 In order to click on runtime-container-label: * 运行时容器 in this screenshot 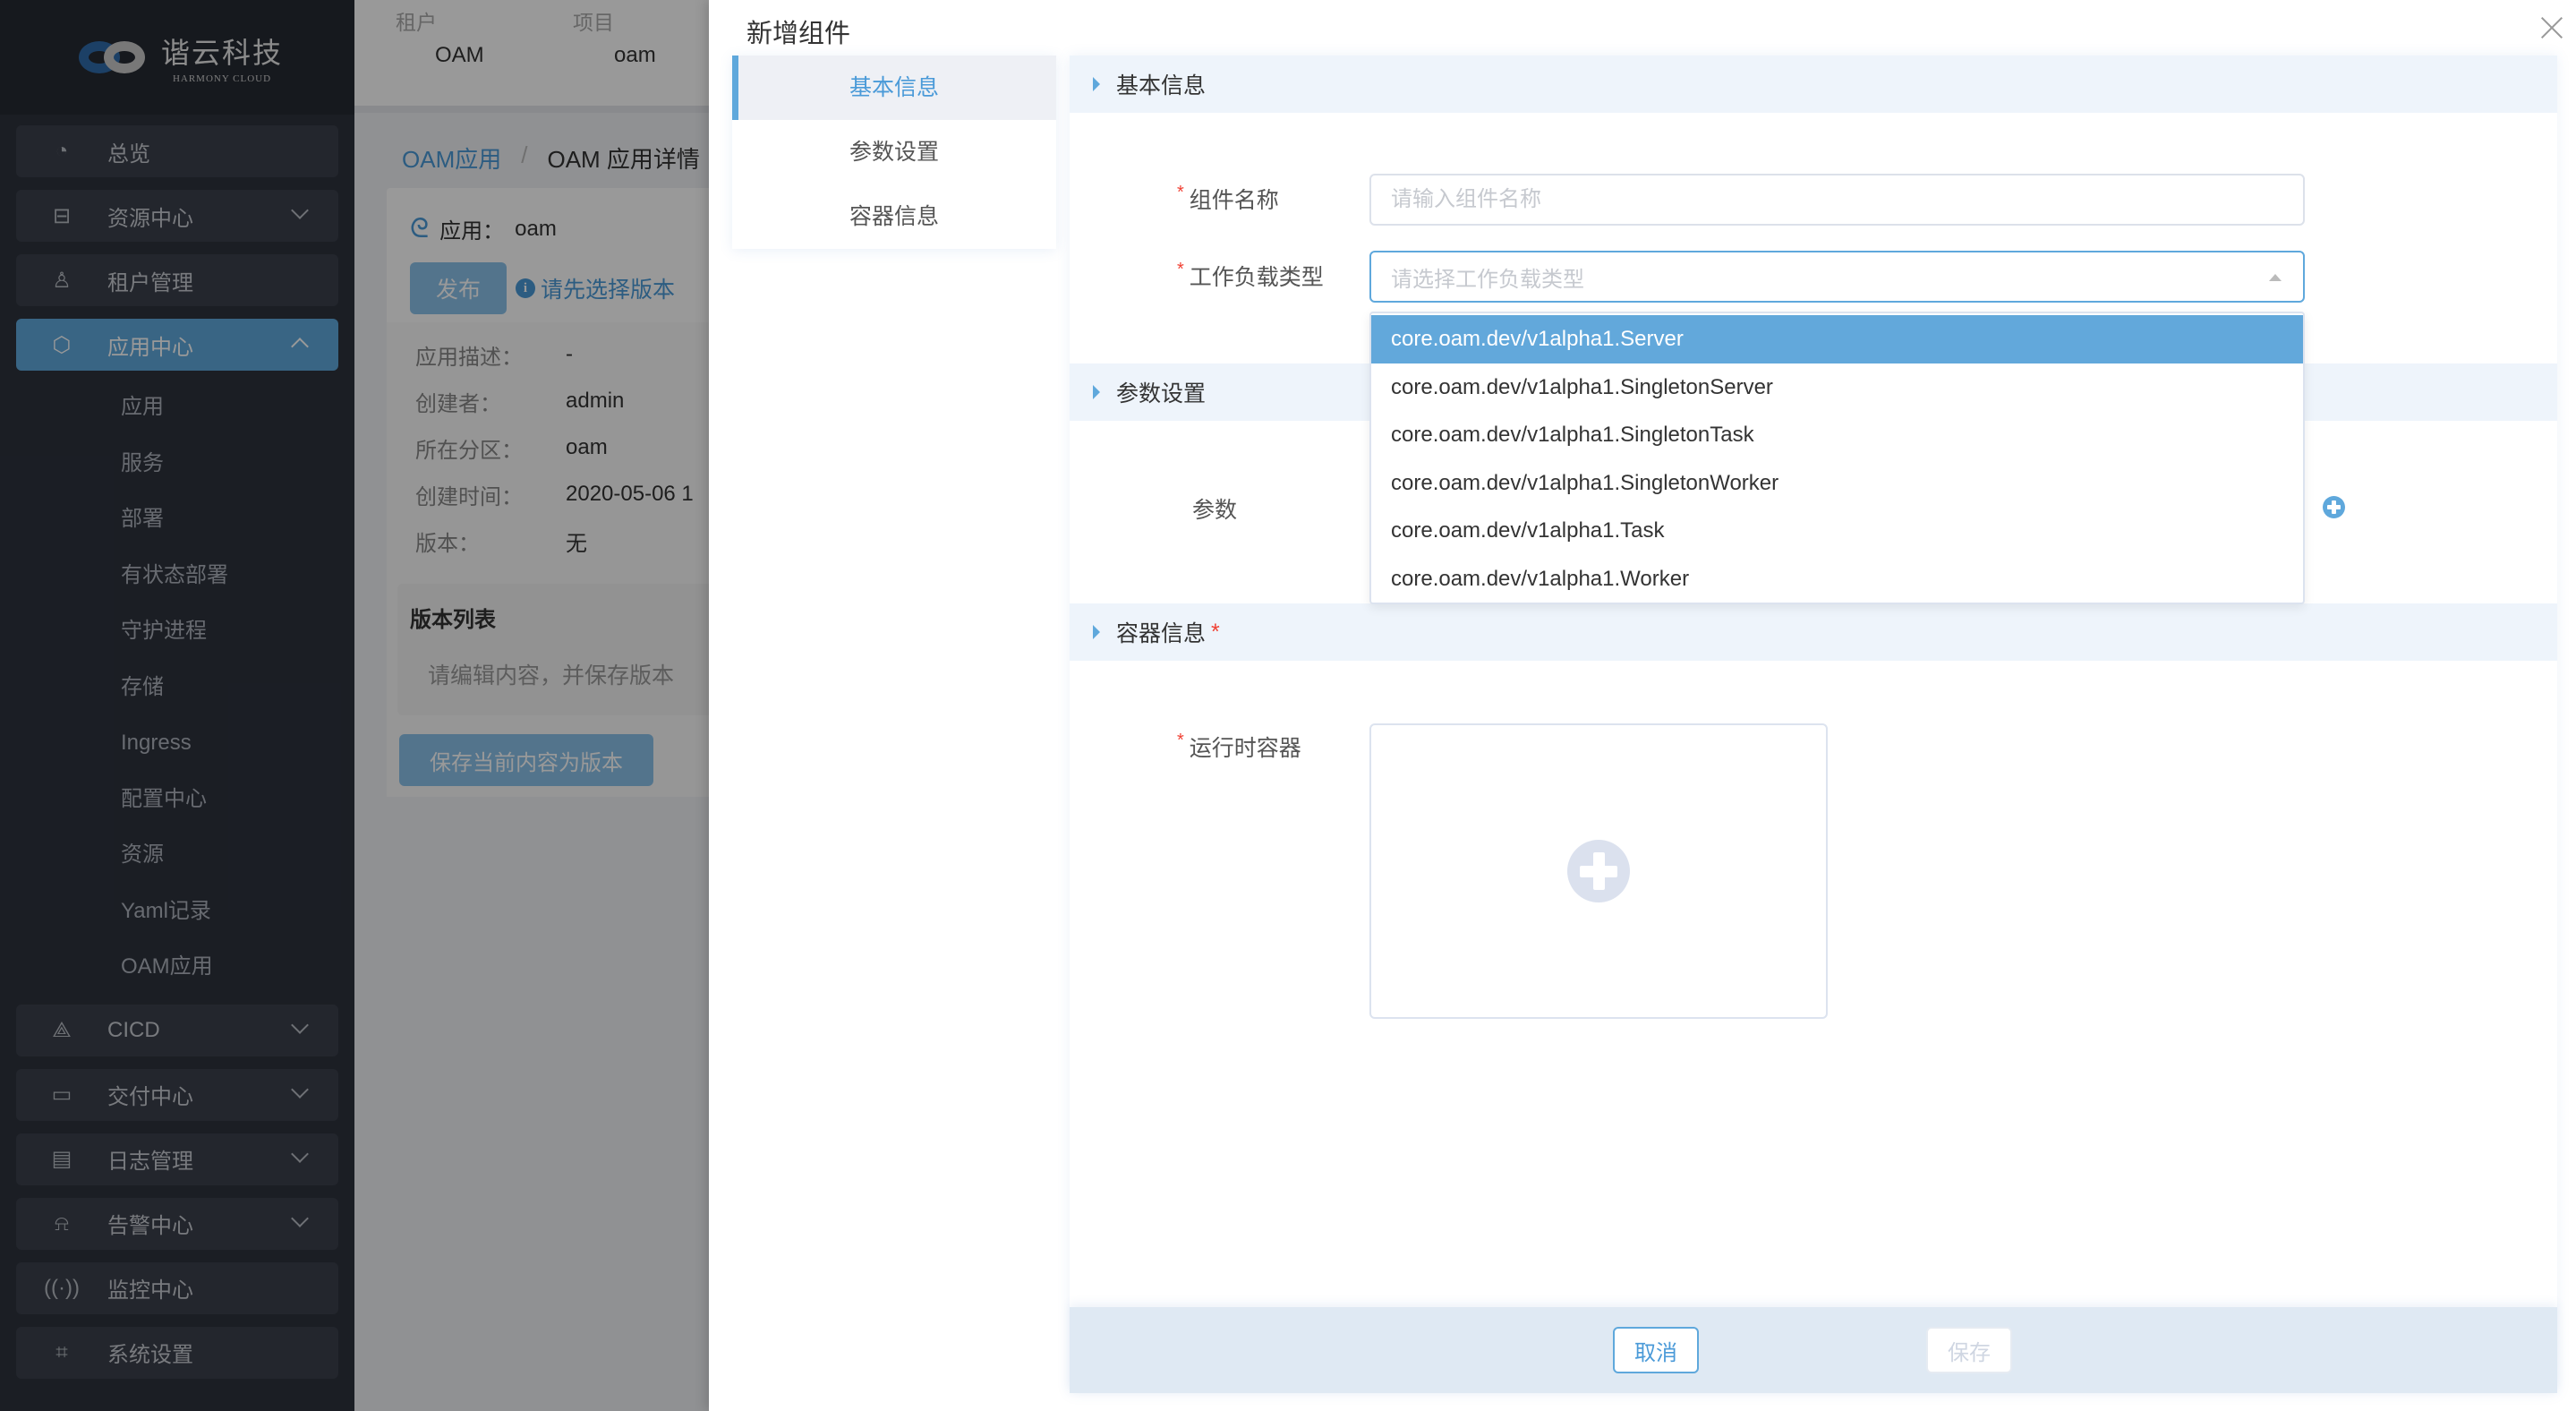, I will do `click(1239, 746)`.